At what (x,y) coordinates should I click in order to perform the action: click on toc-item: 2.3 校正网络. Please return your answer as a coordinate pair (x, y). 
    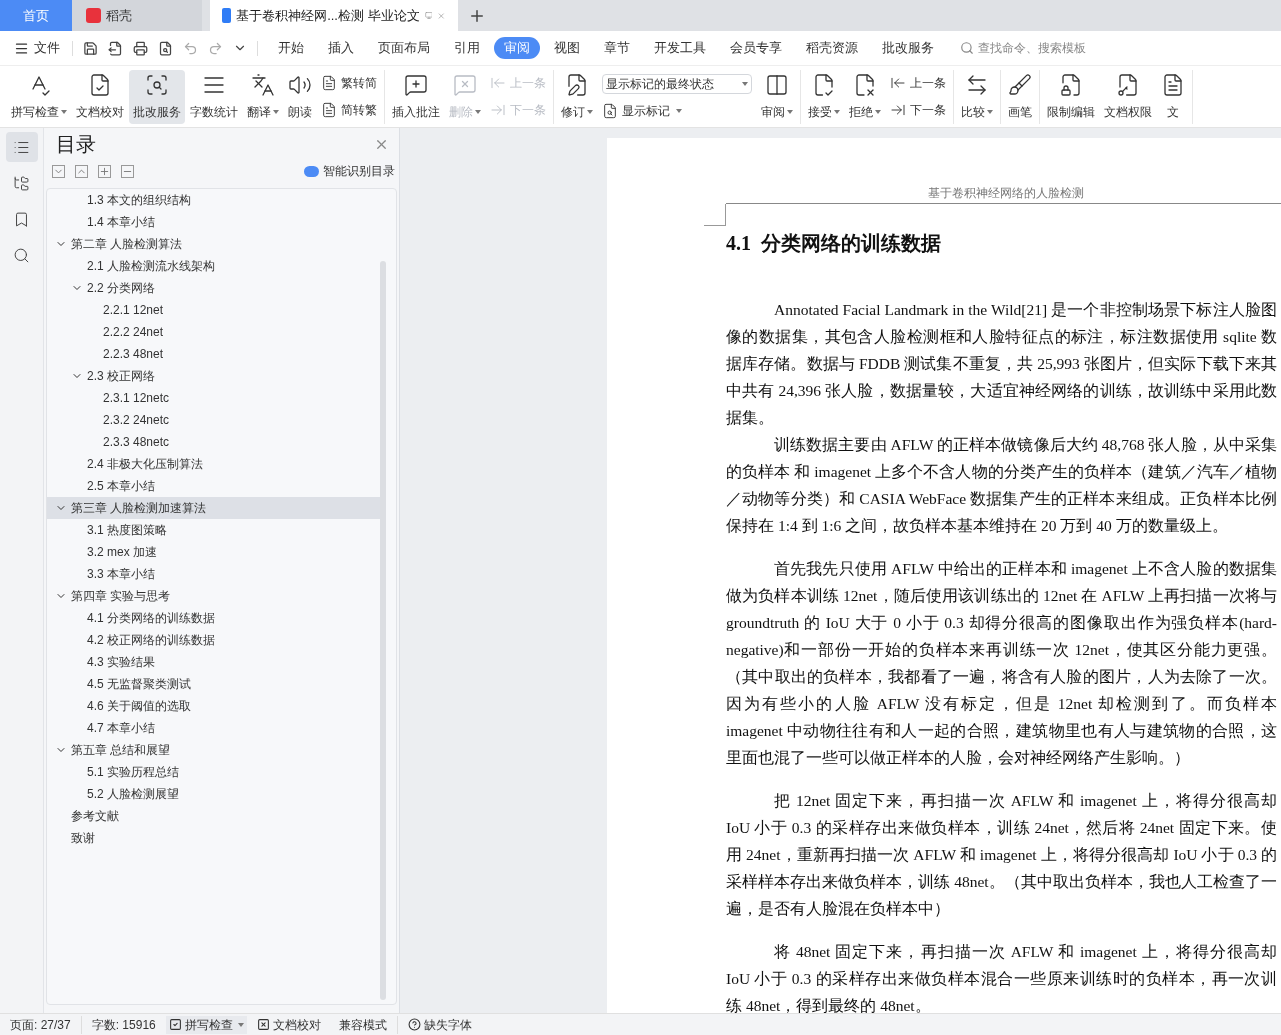
    Looking at the image, I should click on (213, 376).